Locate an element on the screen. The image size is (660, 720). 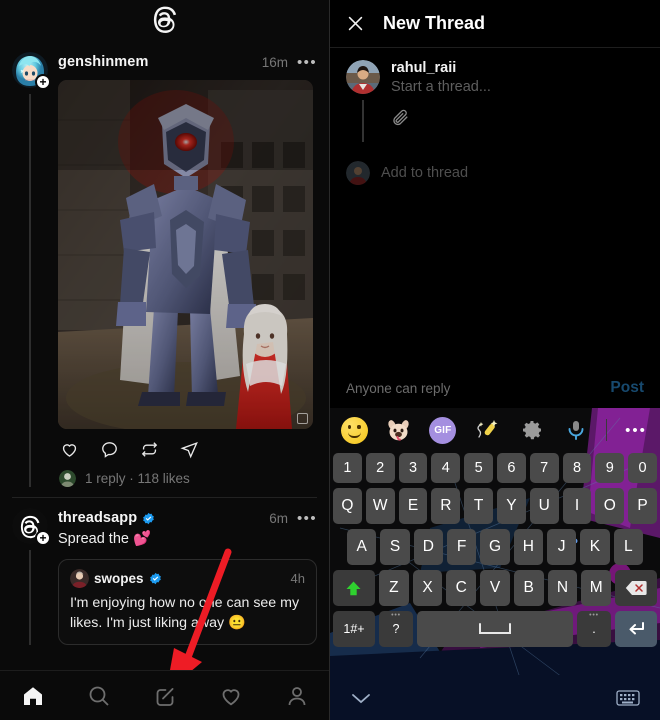
key-1: 1 is located at coordinates (347, 468).